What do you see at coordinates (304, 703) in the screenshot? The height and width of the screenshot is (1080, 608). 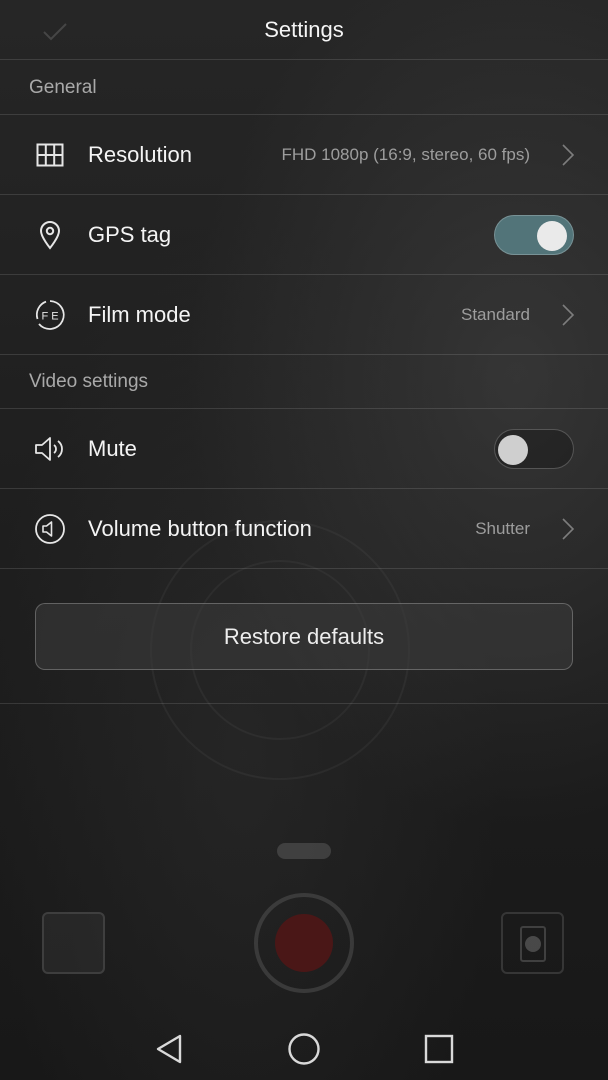 I see `divider` at bounding box center [304, 703].